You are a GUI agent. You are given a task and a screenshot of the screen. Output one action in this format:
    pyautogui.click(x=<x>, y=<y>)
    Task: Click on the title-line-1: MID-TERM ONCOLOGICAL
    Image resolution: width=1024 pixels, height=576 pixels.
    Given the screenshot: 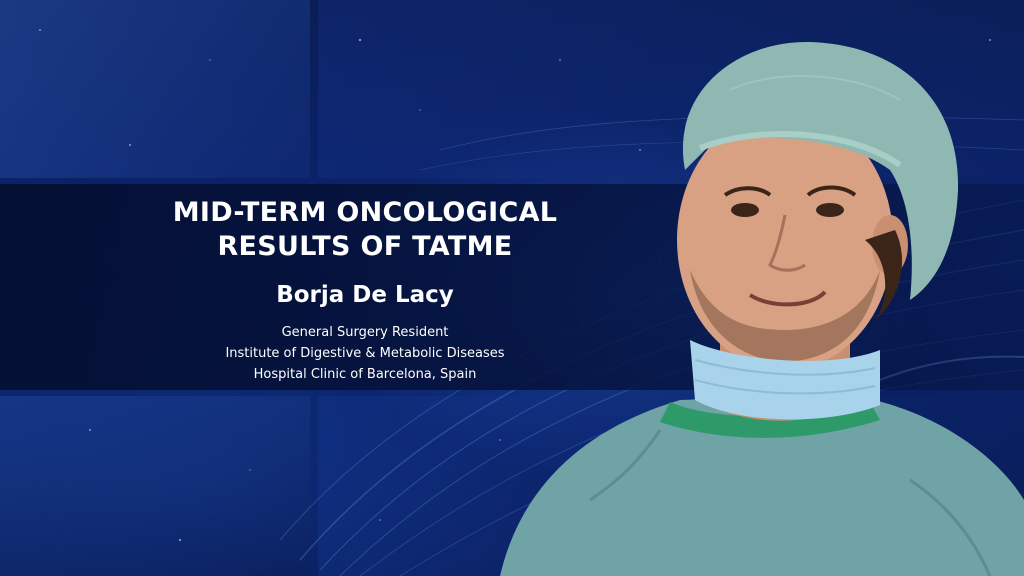 What is the action you would take?
    pyautogui.click(x=365, y=212)
    